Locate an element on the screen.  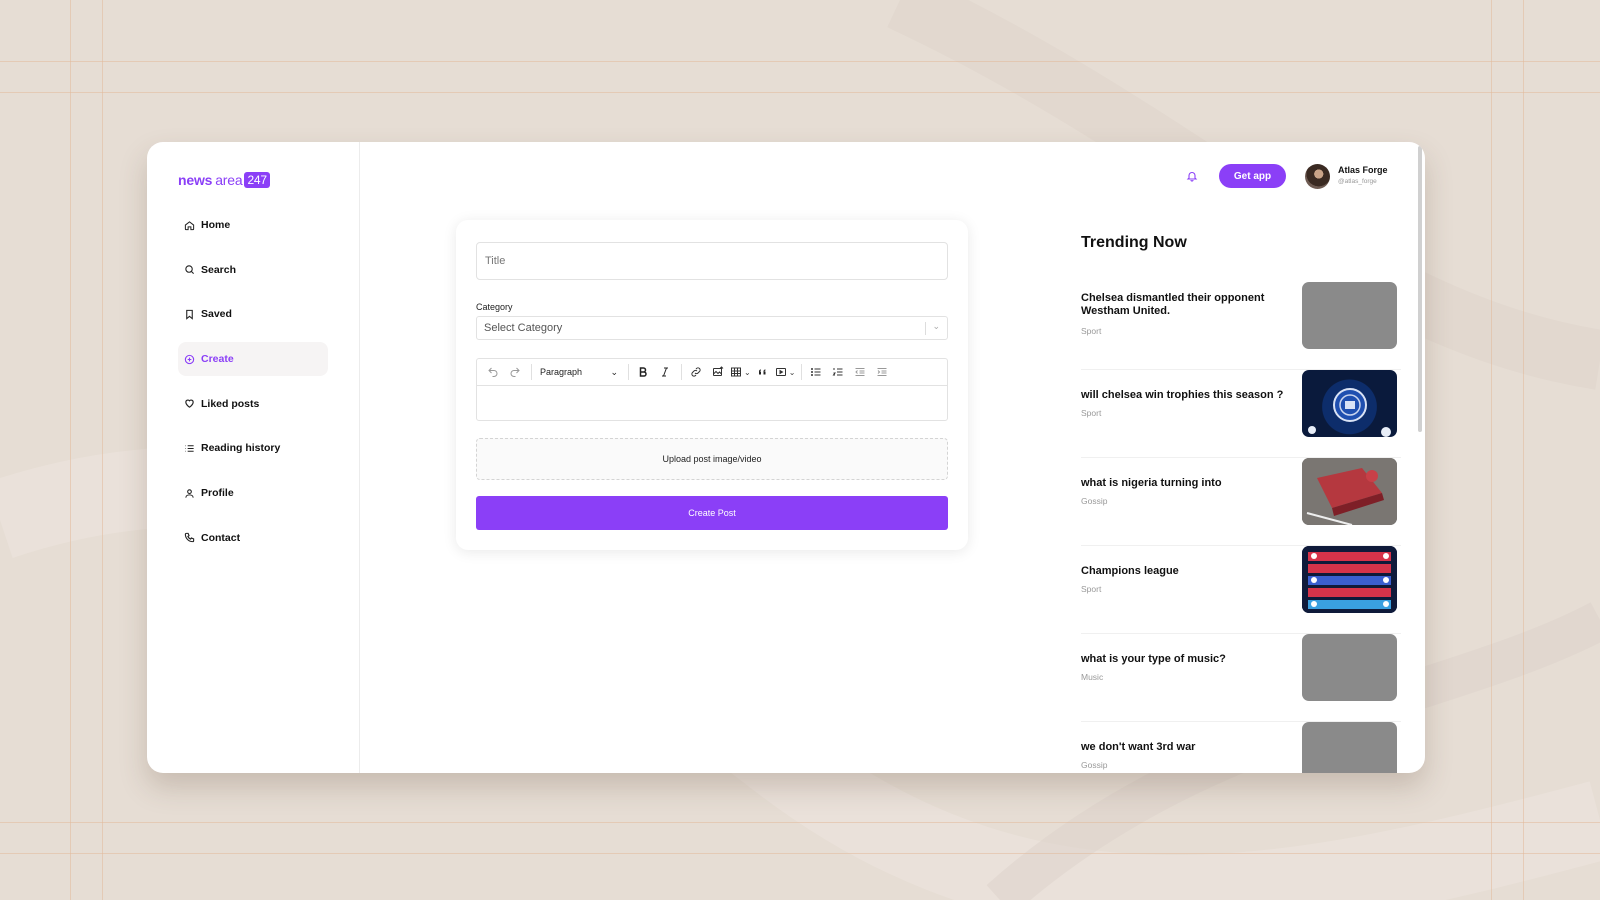
editor-content-area is located at coordinates (712, 403).